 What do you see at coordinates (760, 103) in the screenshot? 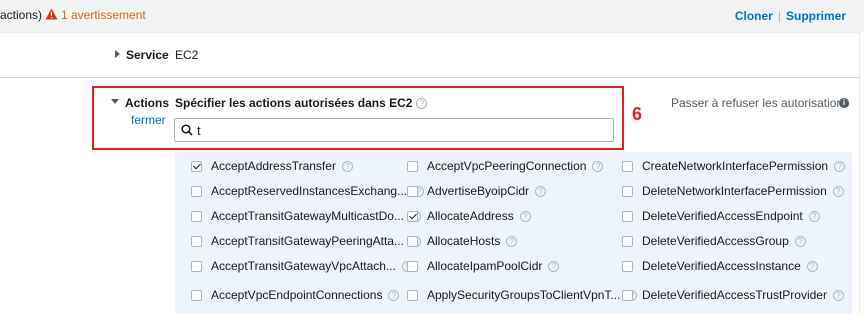
I see `switch-to-deny-link: Passer à refuser les autorisations` at bounding box center [760, 103].